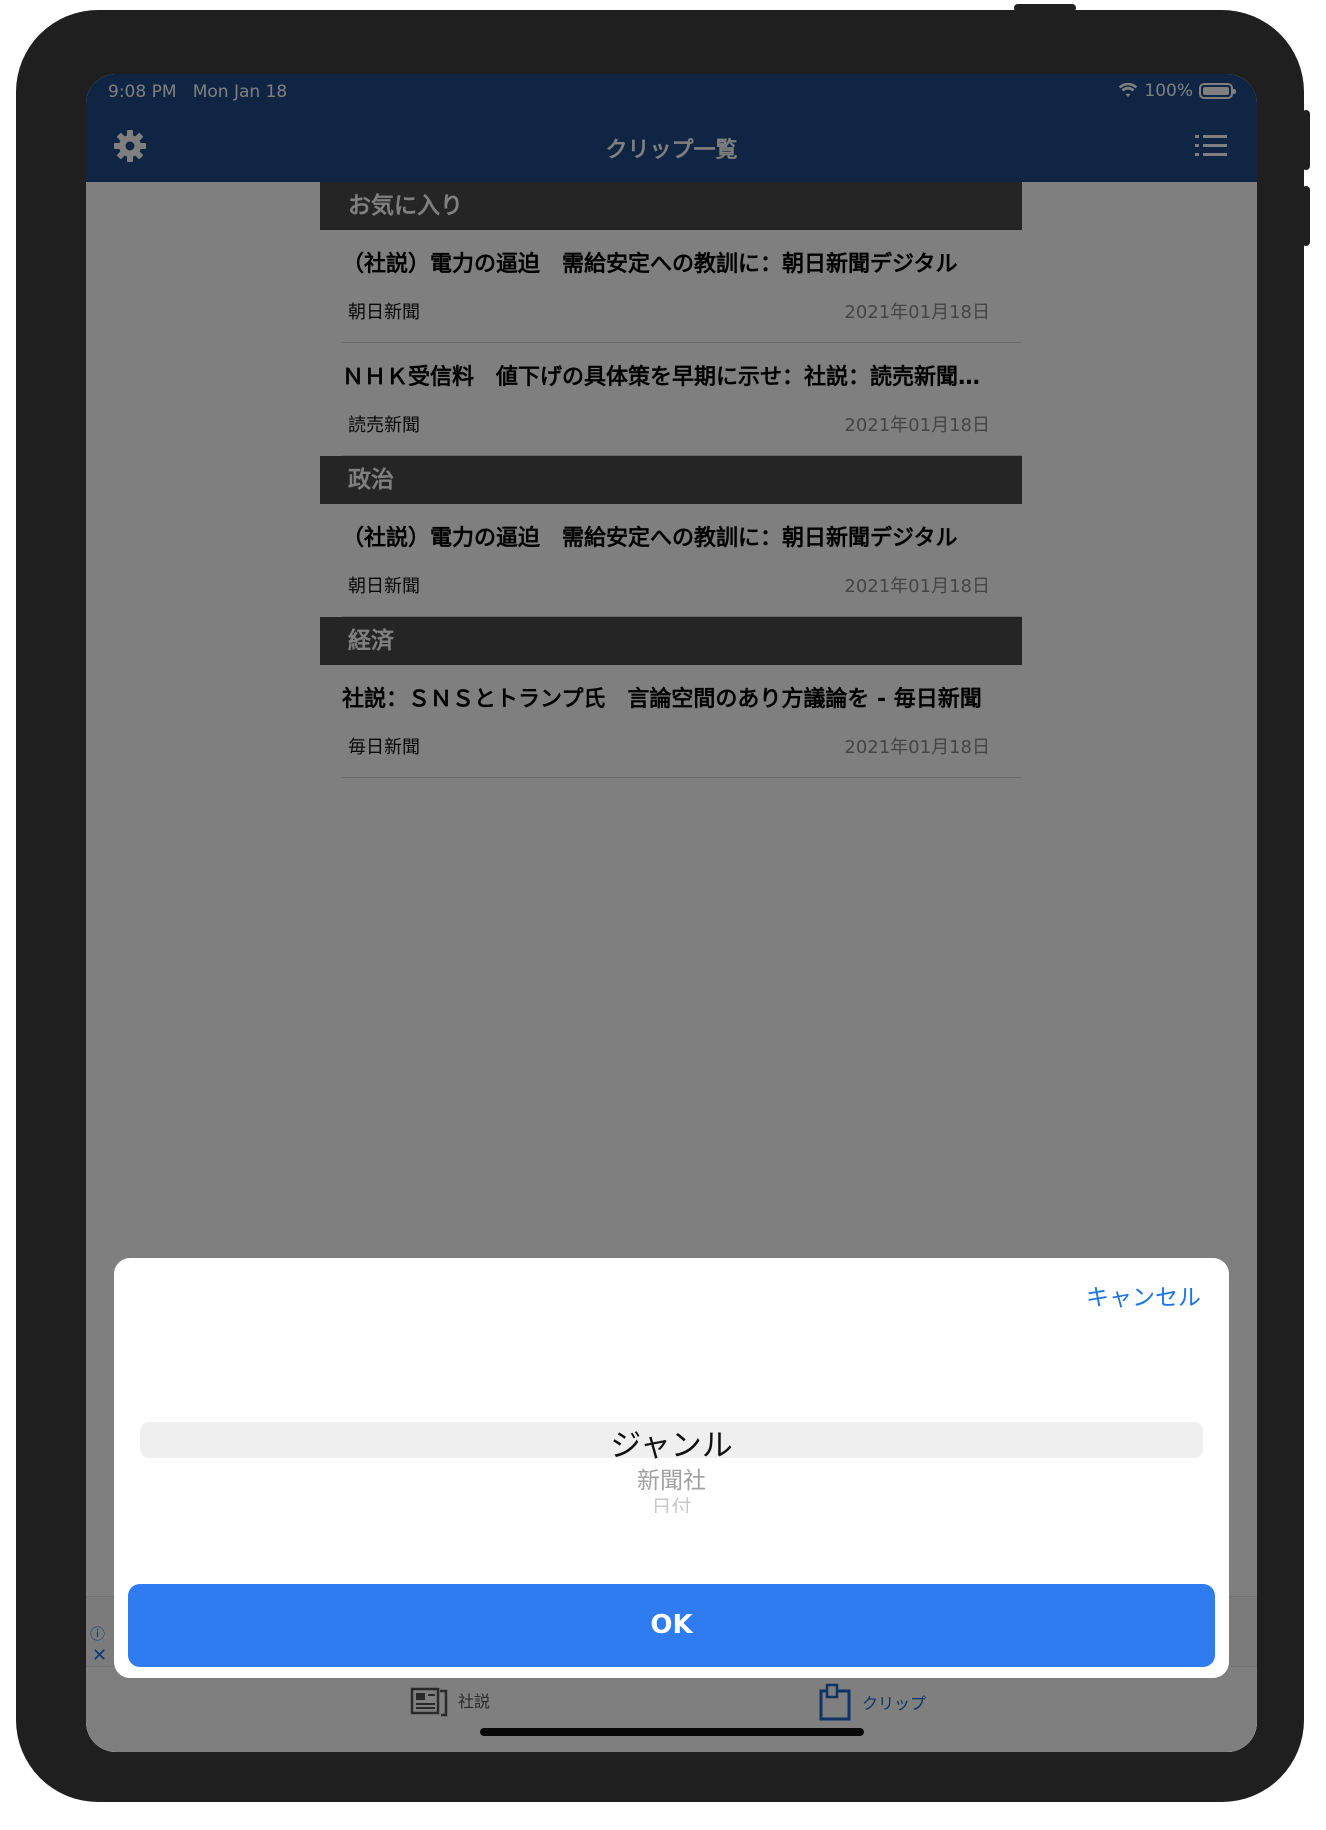 This screenshot has height=1830, width=1326. I want to click on cancel-button: キャンセル, so click(1143, 1295).